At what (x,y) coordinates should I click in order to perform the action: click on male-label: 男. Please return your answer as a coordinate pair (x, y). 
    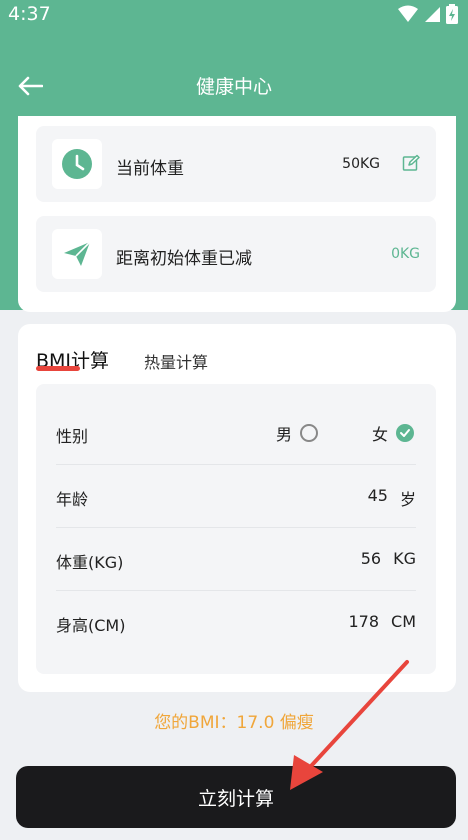
    Looking at the image, I should click on (284, 434).